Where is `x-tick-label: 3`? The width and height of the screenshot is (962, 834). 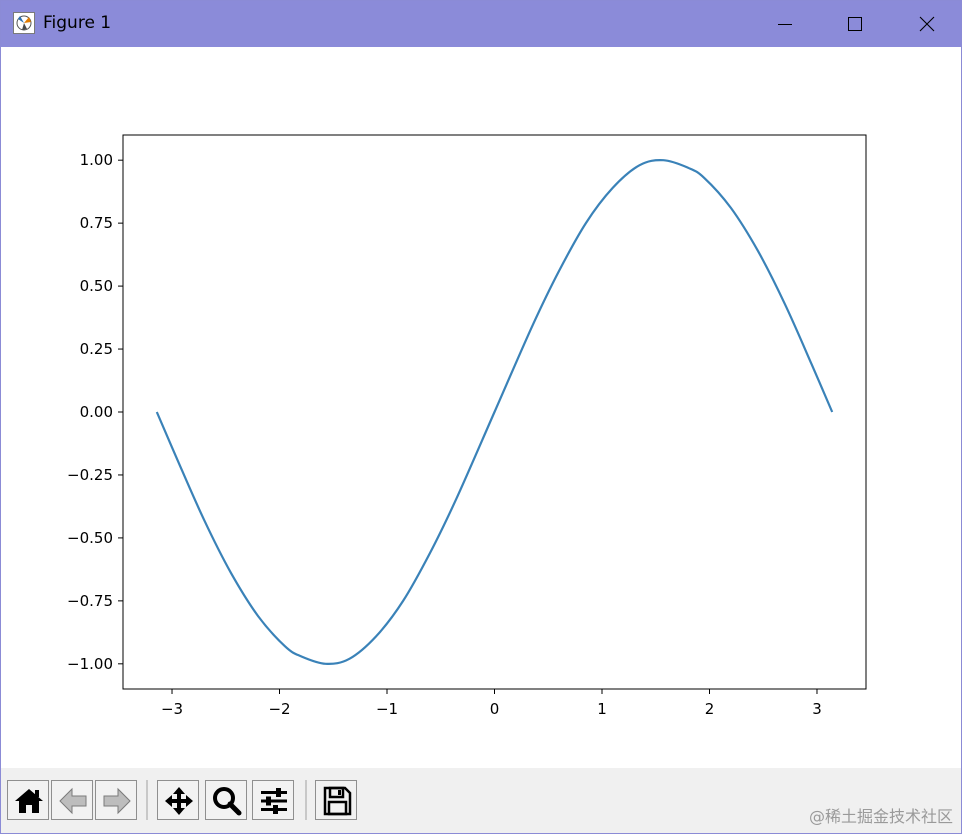
x-tick-label: 3 is located at coordinates (817, 709).